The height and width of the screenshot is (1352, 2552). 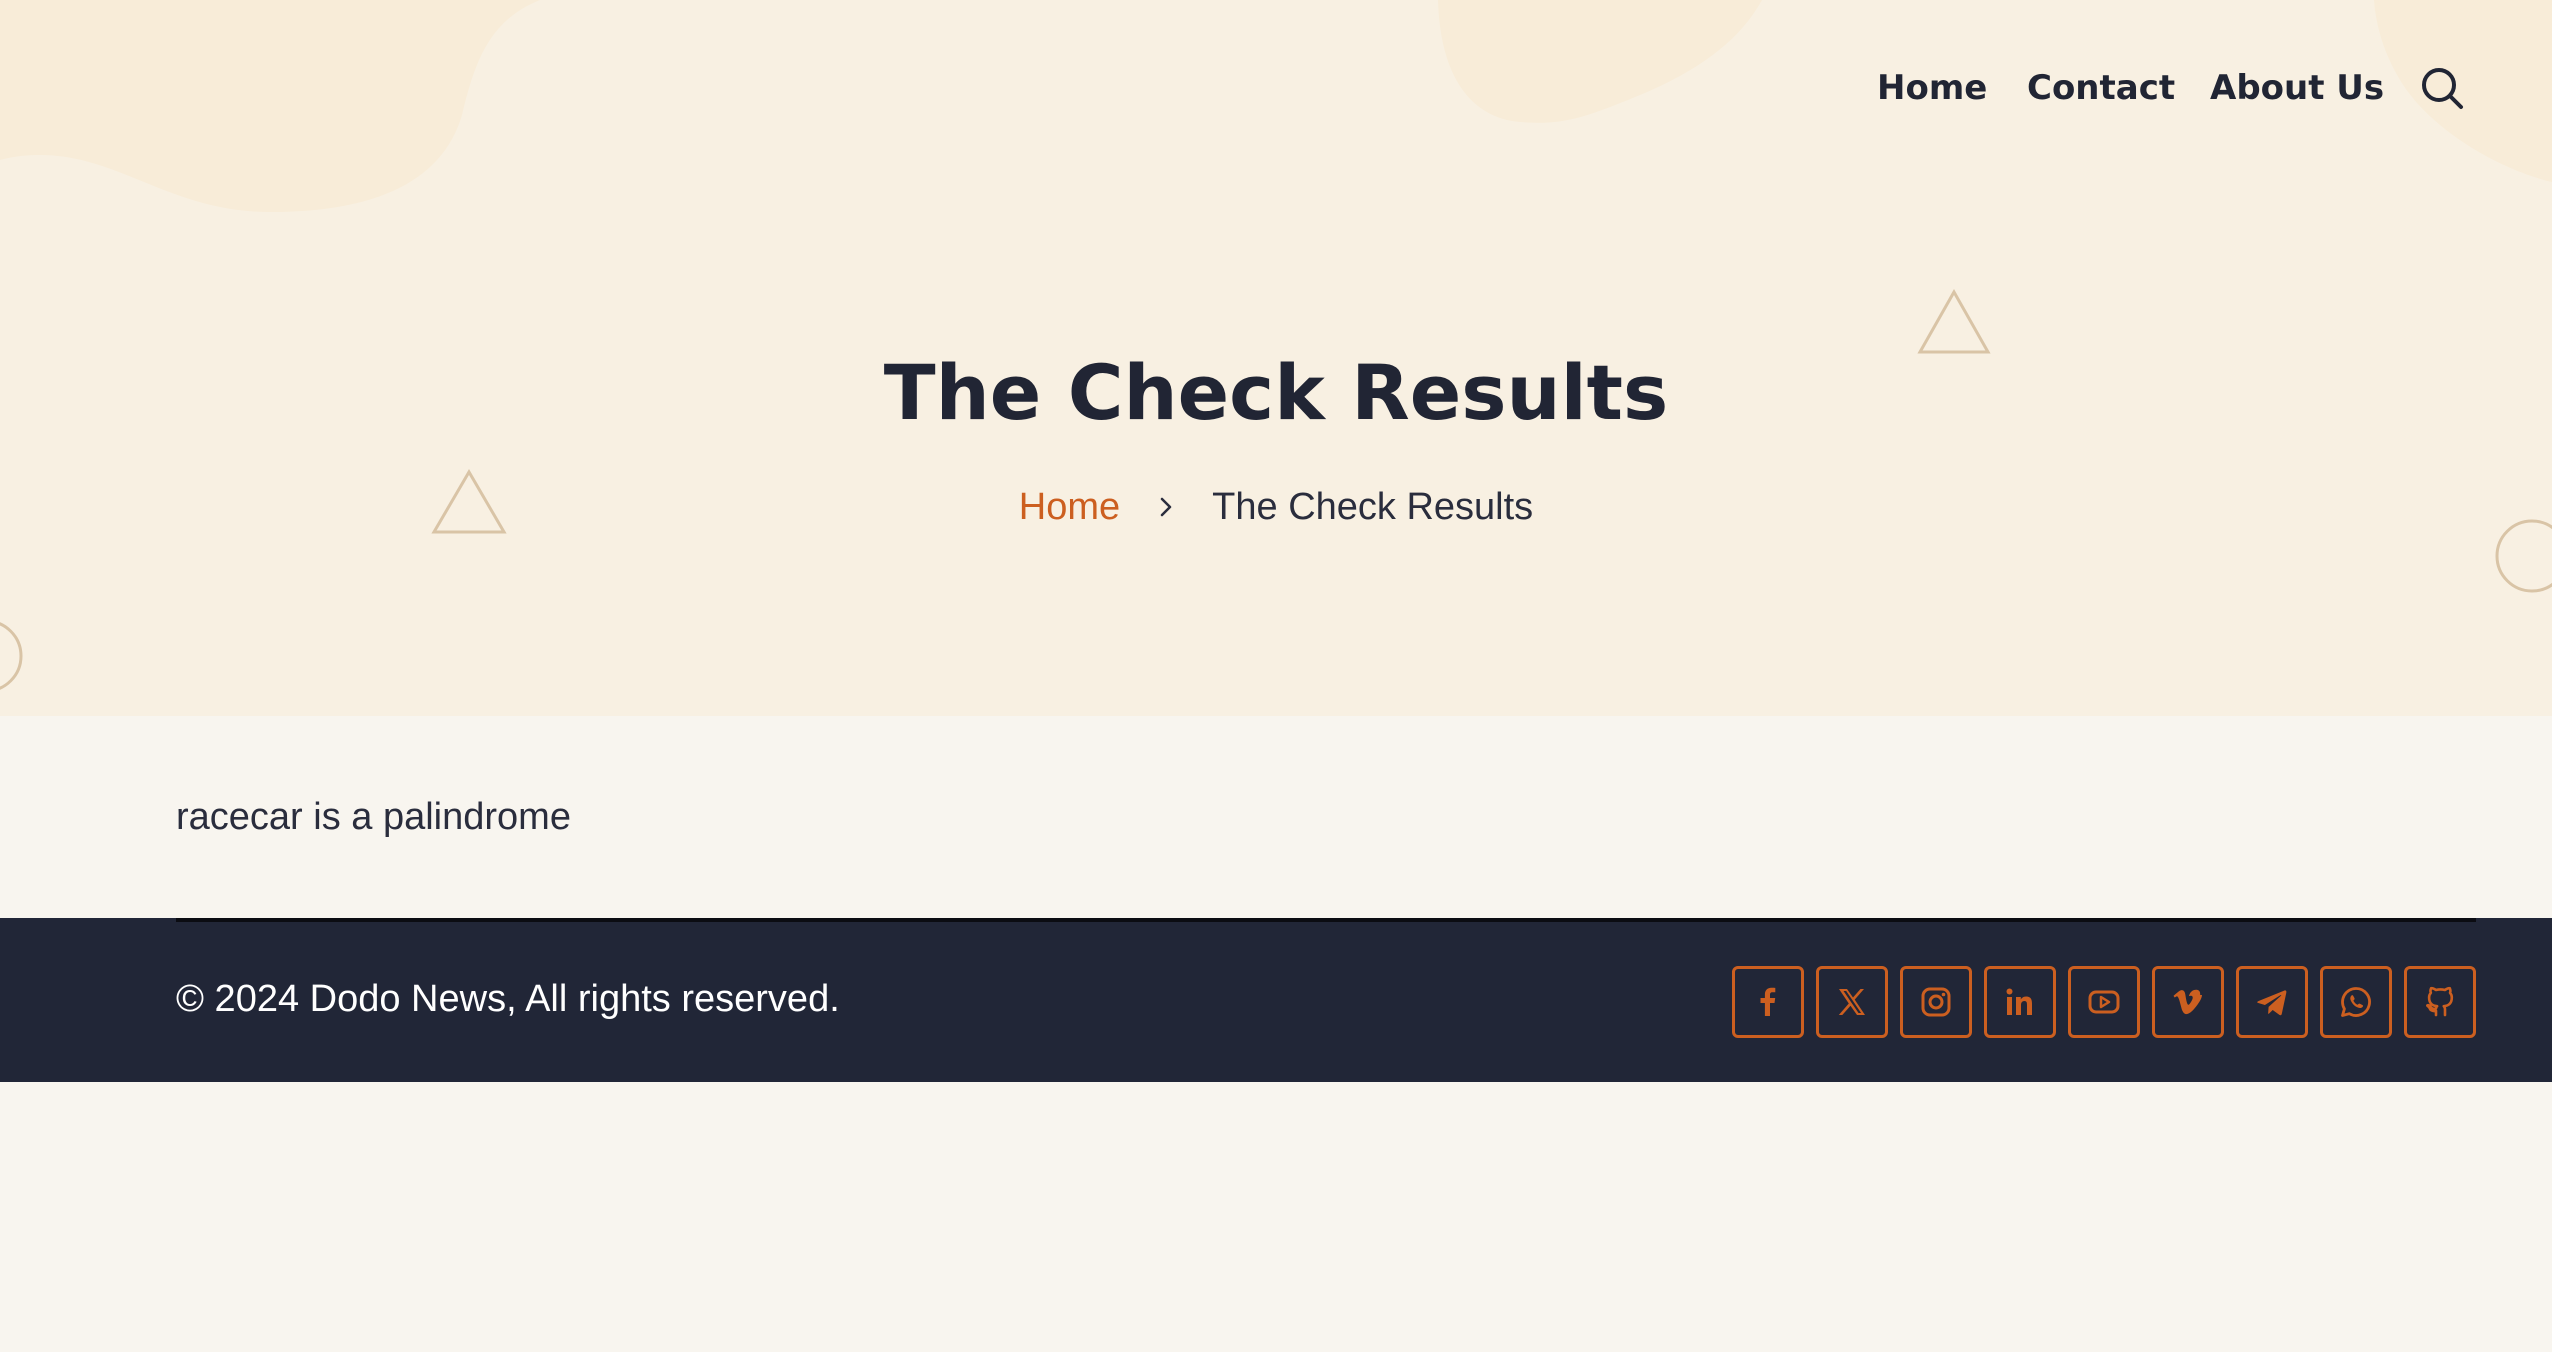 I want to click on decorative-circle-left, so click(x=11, y=656).